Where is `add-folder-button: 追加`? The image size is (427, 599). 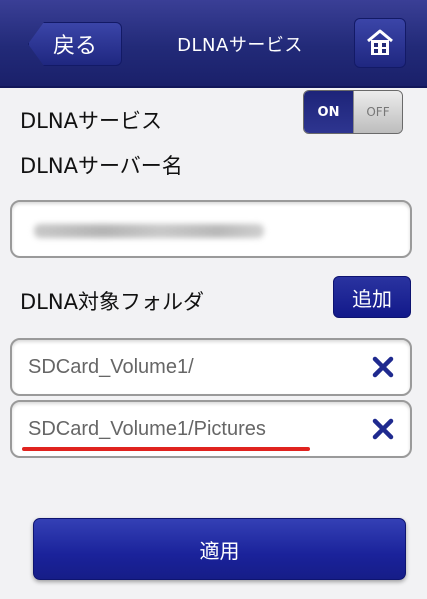 add-folder-button: 追加 is located at coordinates (372, 297).